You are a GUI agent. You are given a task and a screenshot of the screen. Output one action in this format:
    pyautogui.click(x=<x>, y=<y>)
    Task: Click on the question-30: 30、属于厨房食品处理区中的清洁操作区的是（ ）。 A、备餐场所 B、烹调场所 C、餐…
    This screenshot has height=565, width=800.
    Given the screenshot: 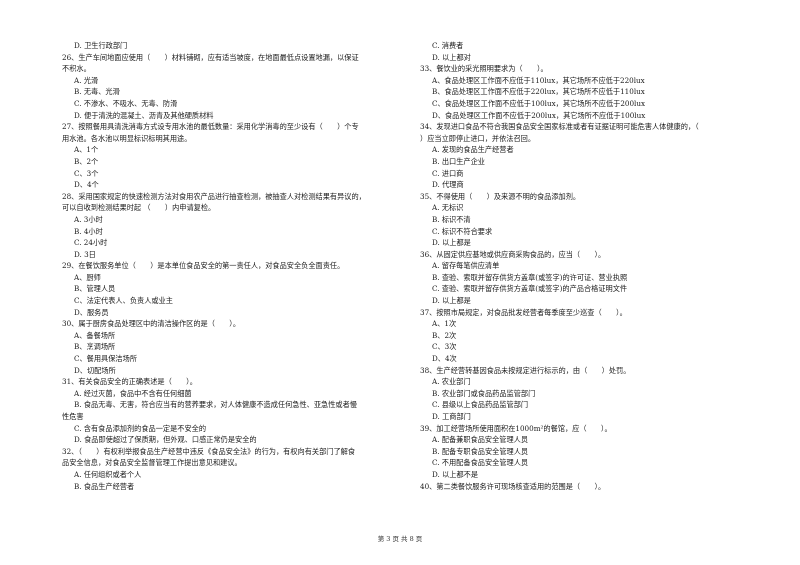 What is the action you would take?
    pyautogui.click(x=232, y=347)
    